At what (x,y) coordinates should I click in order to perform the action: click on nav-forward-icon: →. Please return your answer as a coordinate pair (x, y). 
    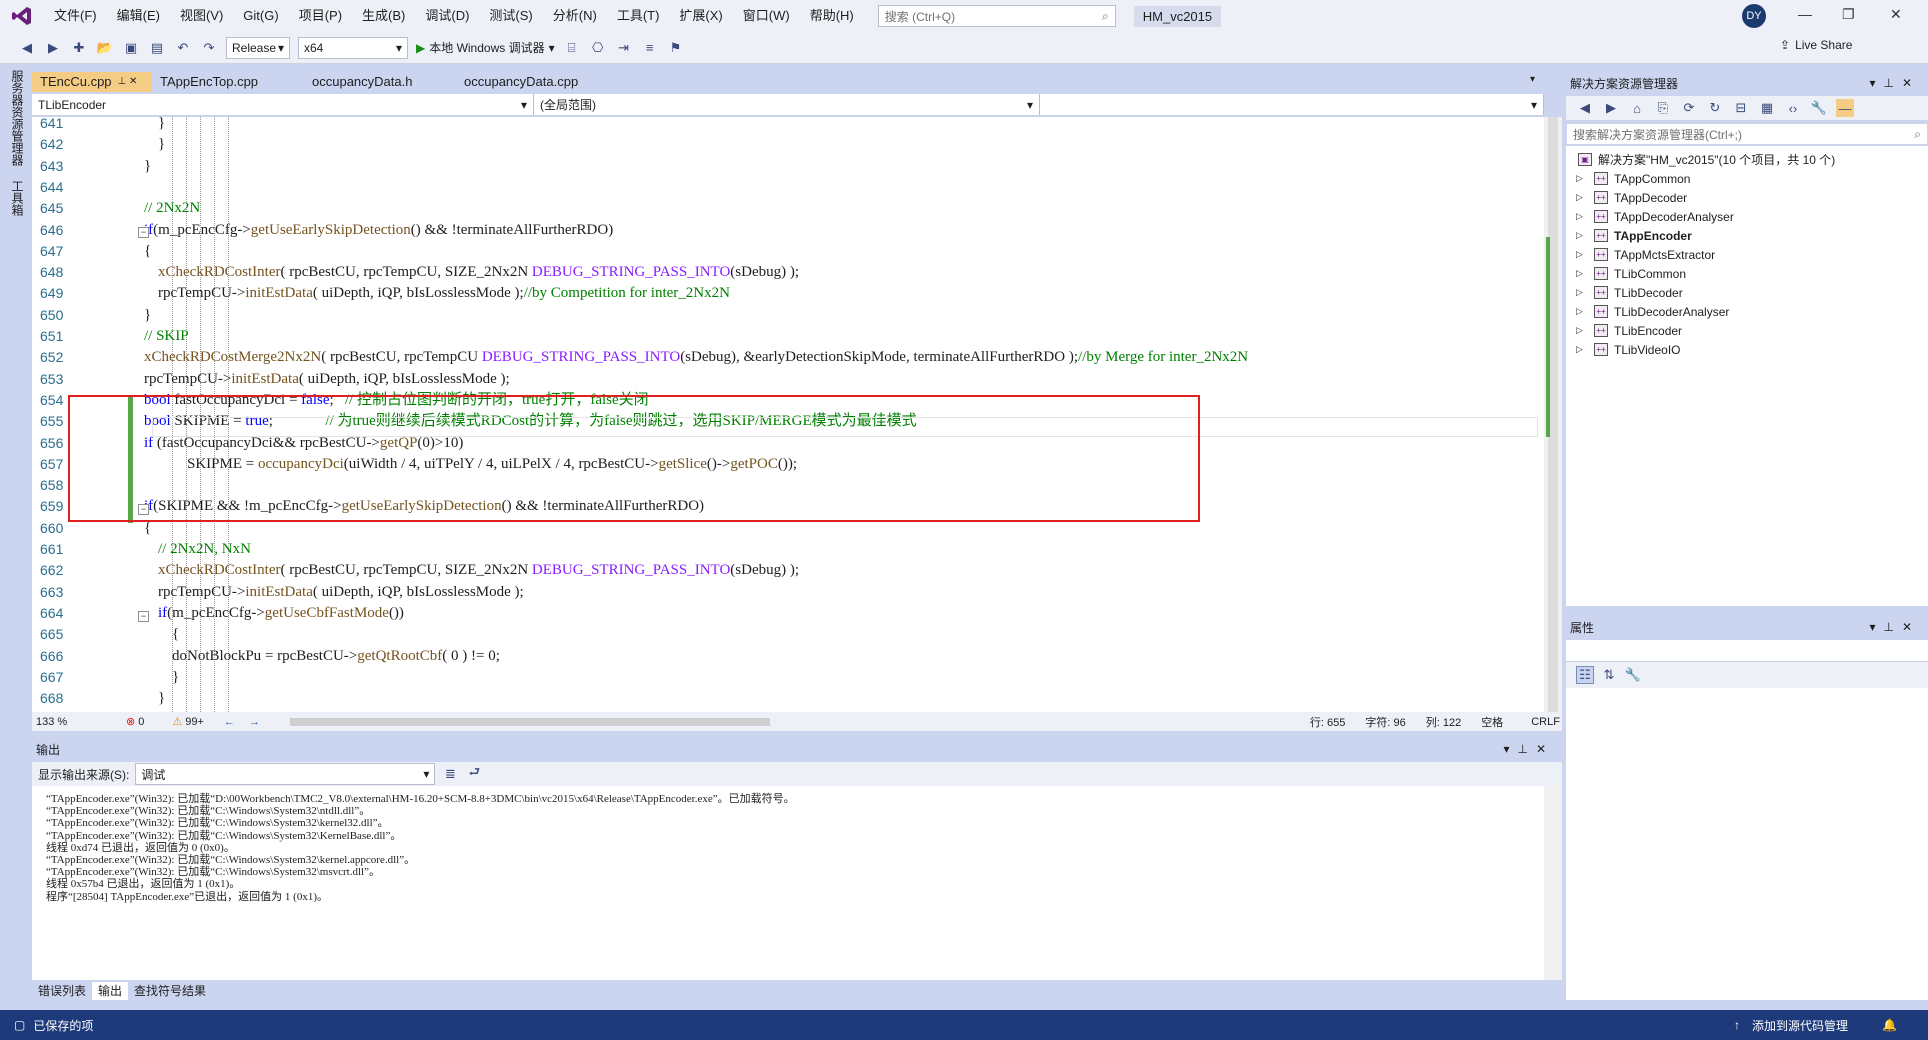
    Looking at the image, I should click on (254, 722).